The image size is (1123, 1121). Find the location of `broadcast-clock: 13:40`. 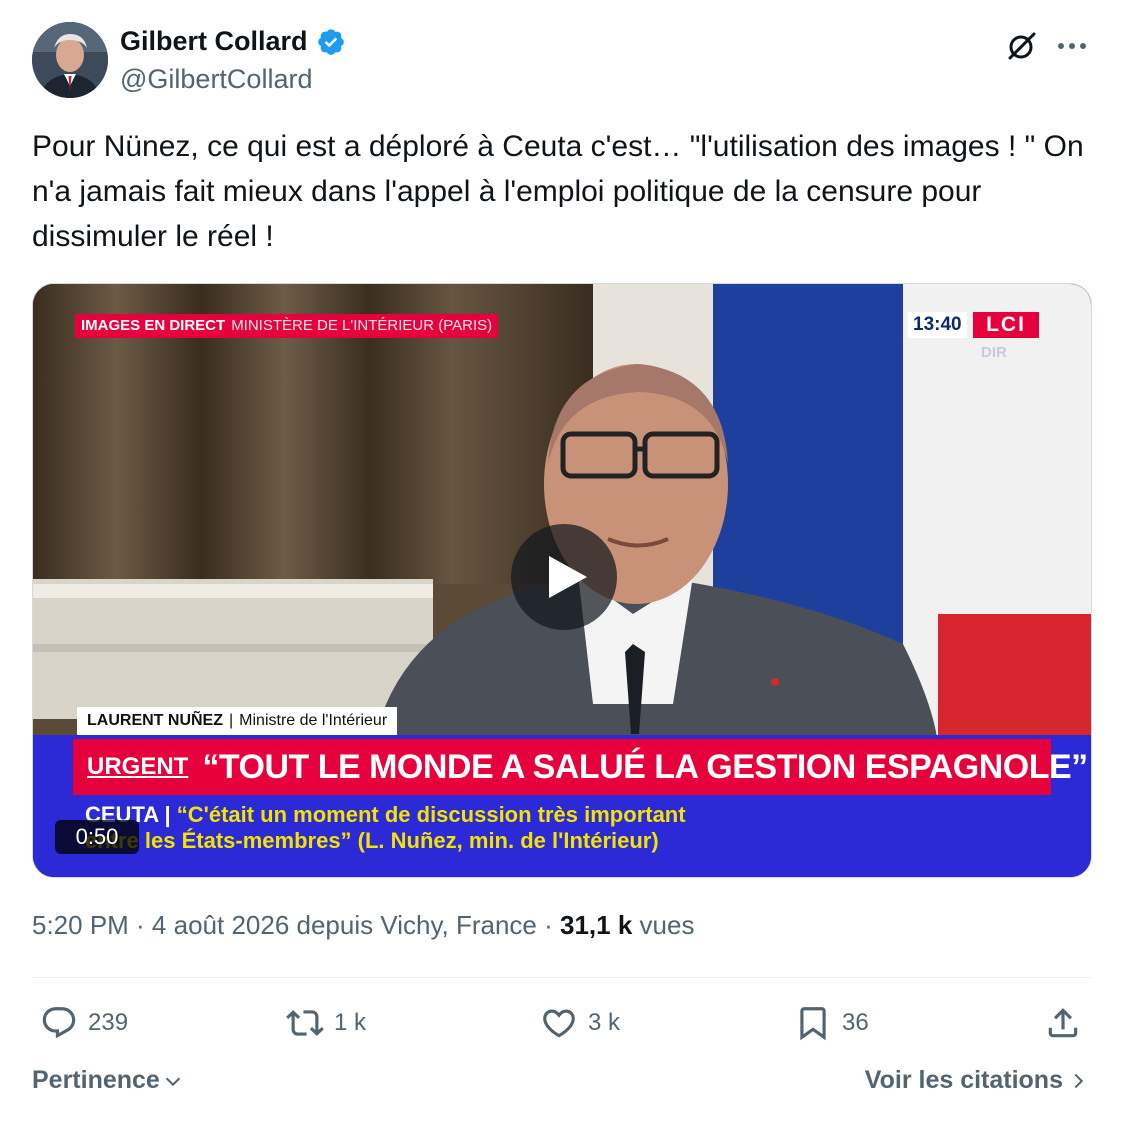

broadcast-clock: 13:40 is located at coordinates (937, 325).